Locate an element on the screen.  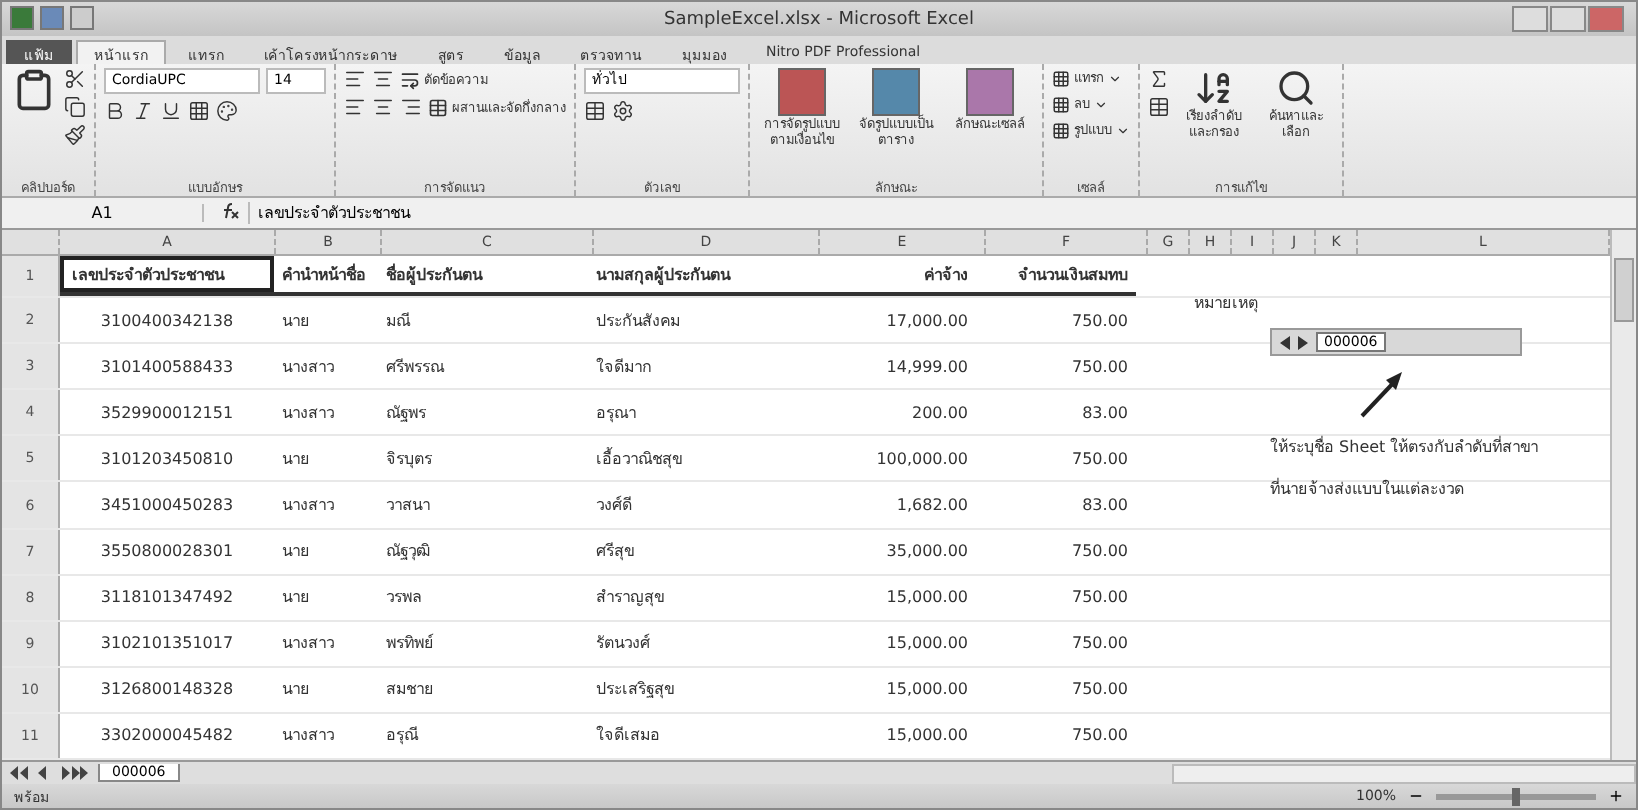
table-cell-text: สมชาย is located at coordinates (410, 690).